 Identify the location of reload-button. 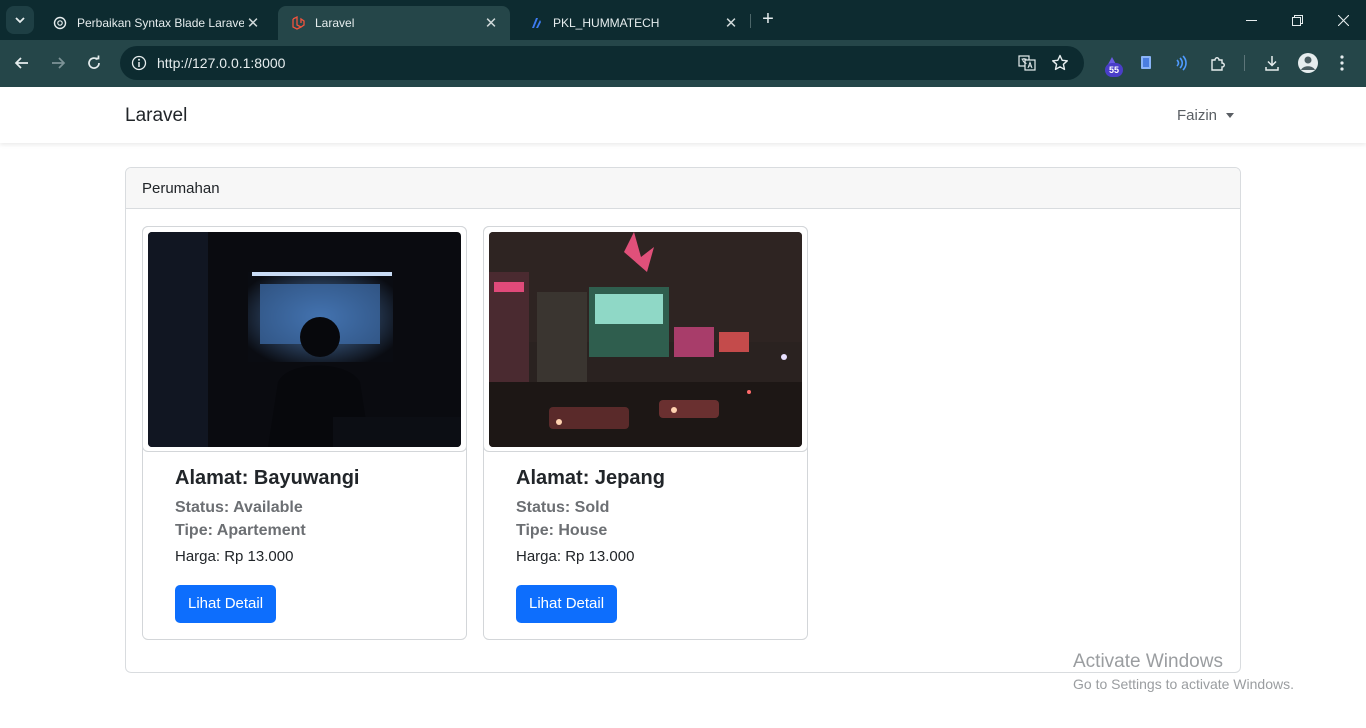
(94, 63).